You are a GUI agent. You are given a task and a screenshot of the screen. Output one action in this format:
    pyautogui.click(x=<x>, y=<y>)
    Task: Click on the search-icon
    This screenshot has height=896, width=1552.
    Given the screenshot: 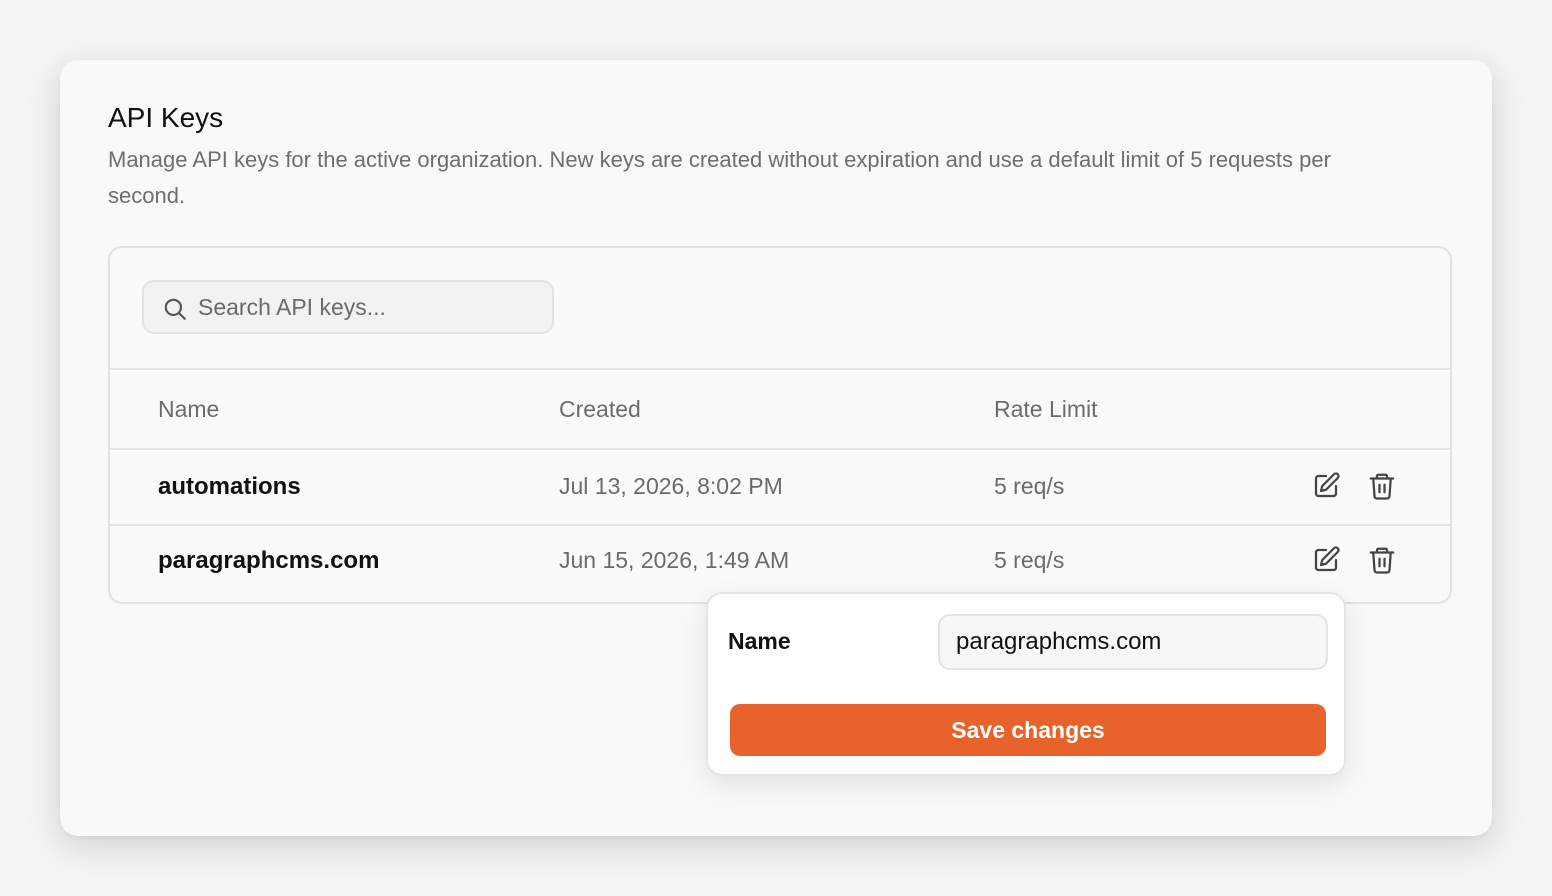 What is the action you would take?
    pyautogui.click(x=175, y=309)
    